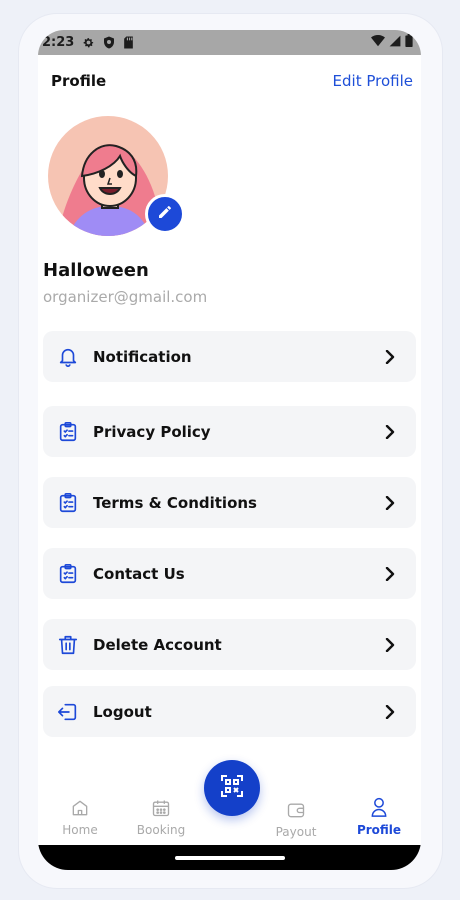  I want to click on gesture-bar, so click(229, 857).